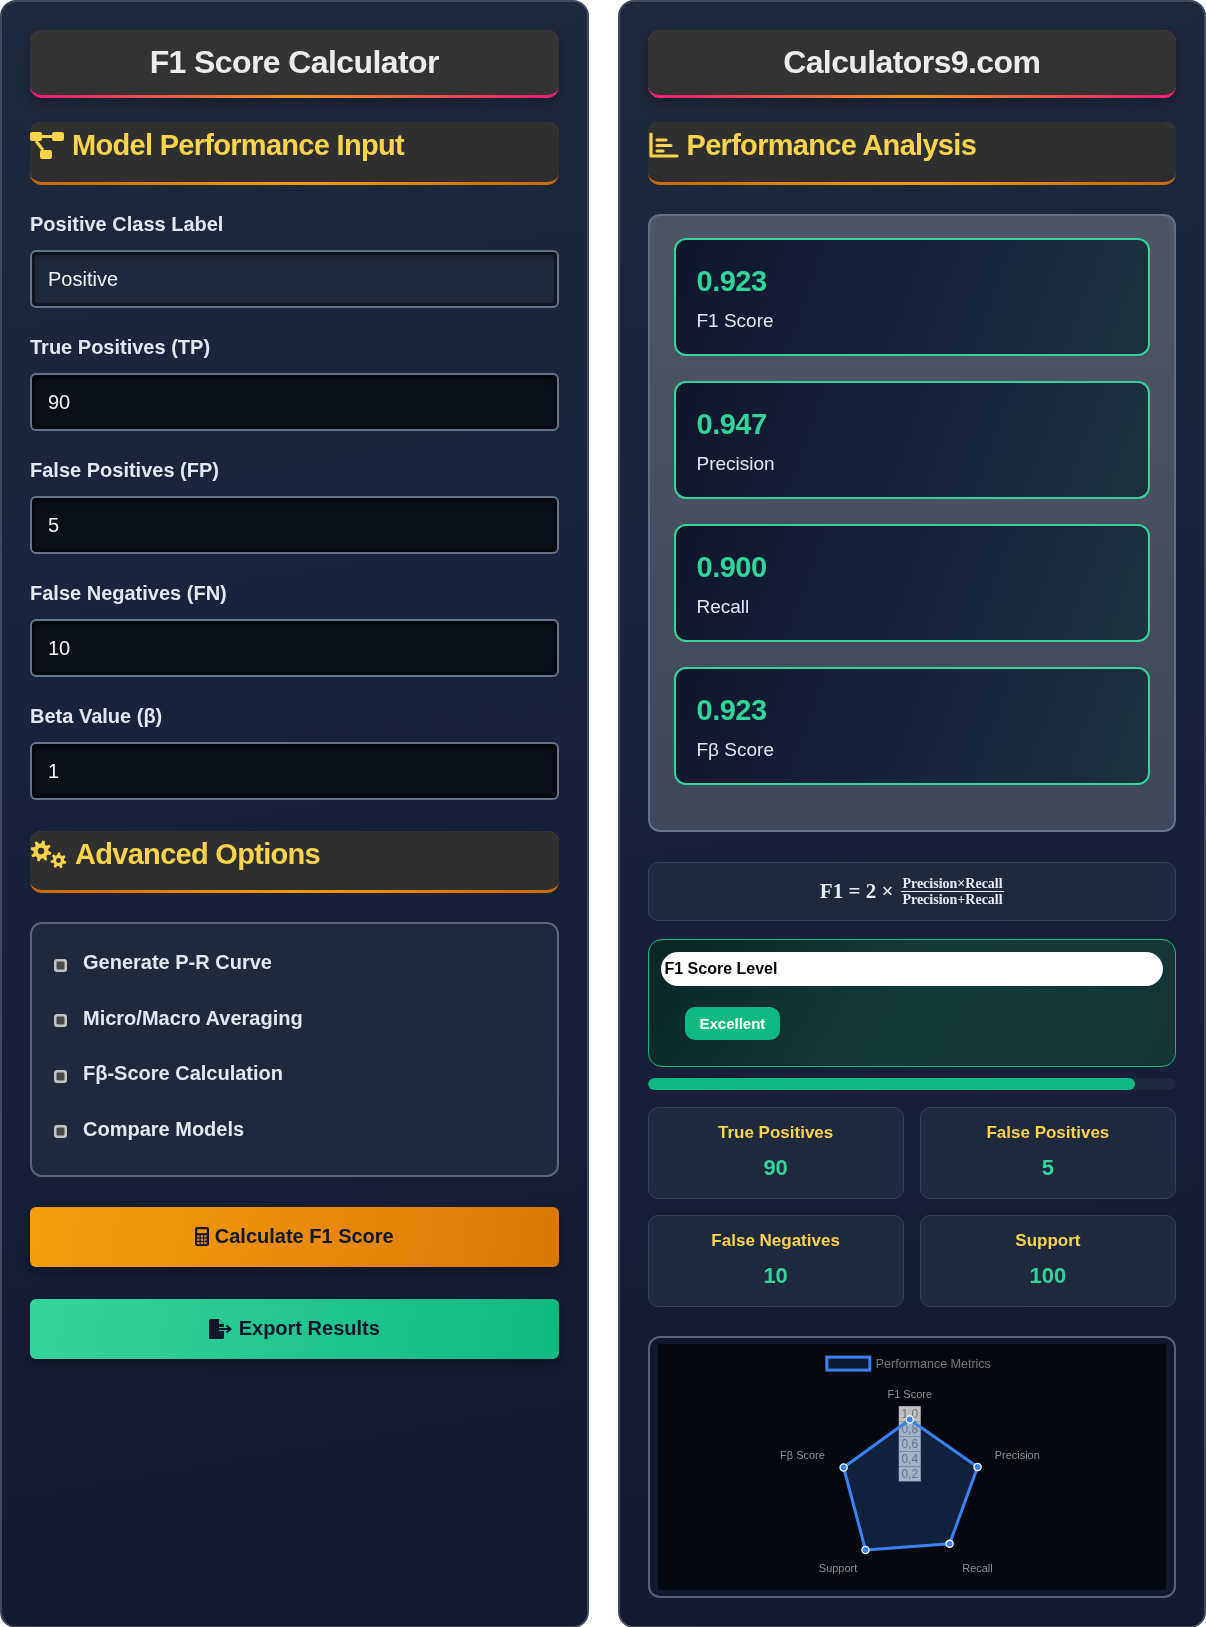 The width and height of the screenshot is (1206, 1627). Describe the element at coordinates (1048, 1241) in the screenshot. I see `stat-label: Support` at that location.